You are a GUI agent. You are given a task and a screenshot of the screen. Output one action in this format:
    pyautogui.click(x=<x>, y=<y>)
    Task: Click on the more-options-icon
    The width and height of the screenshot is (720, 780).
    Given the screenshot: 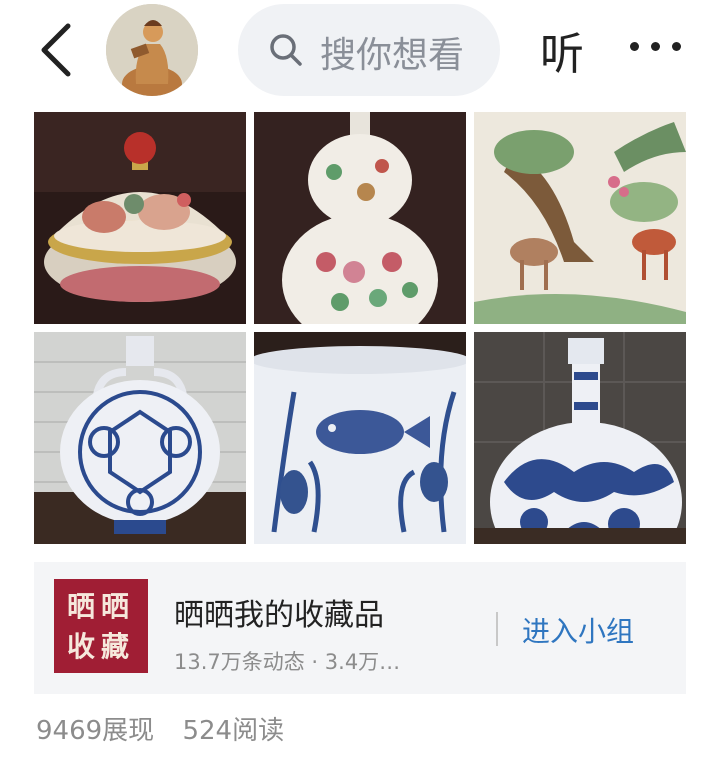 What is the action you would take?
    pyautogui.click(x=656, y=48)
    